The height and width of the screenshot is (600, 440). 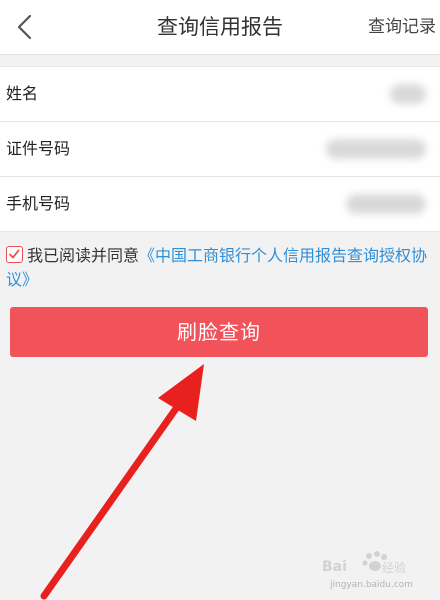 I want to click on id-number-field-label: 证件号码, so click(x=38, y=148).